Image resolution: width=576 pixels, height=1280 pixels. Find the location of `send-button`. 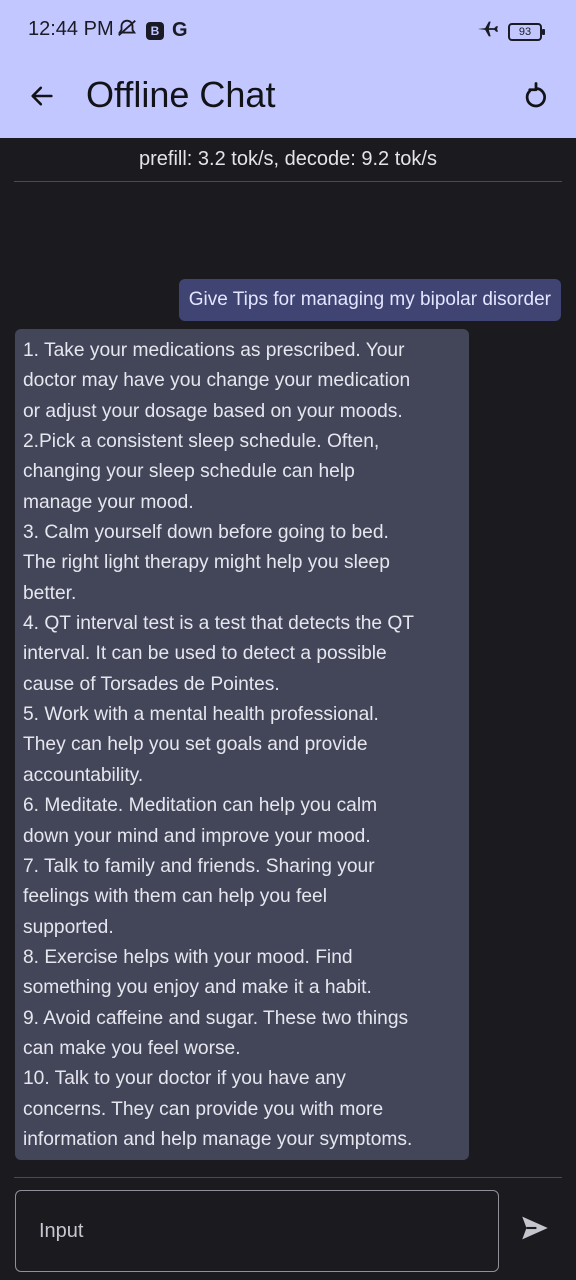

send-button is located at coordinates (535, 1228).